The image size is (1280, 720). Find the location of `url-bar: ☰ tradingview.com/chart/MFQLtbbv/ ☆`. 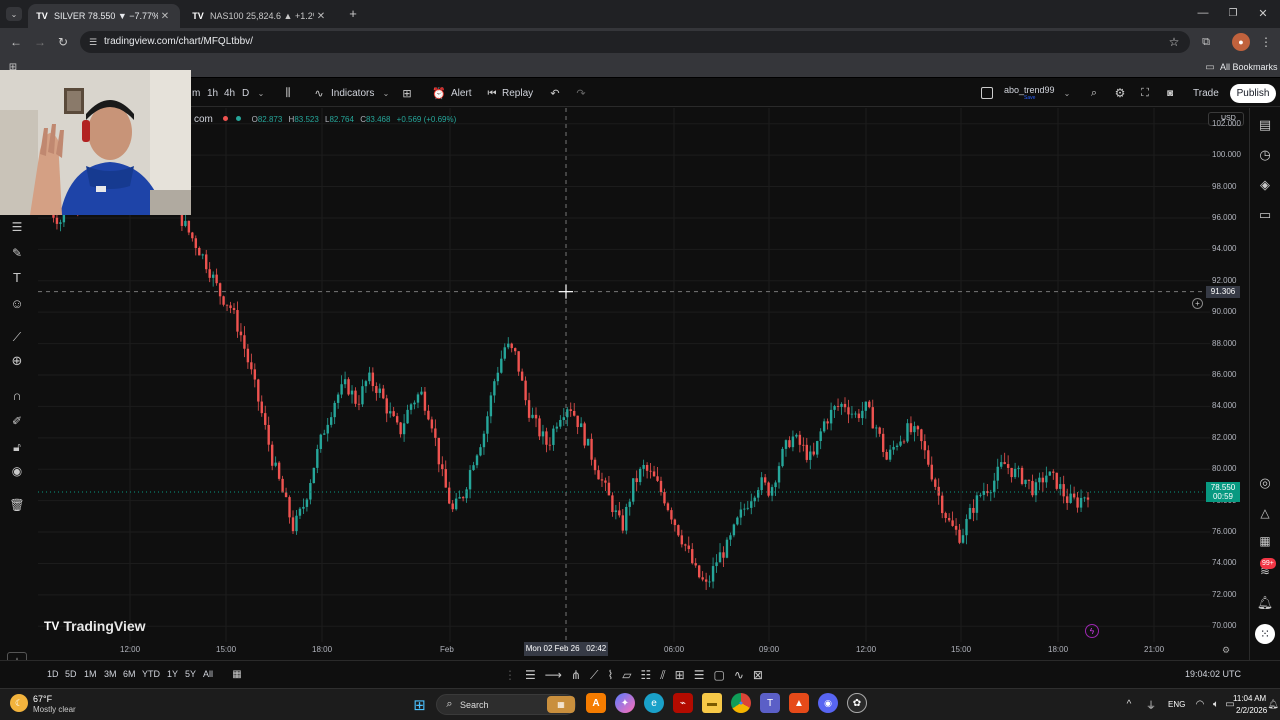

url-bar: ☰ tradingview.com/chart/MFQLtbbv/ ☆ is located at coordinates (635, 42).